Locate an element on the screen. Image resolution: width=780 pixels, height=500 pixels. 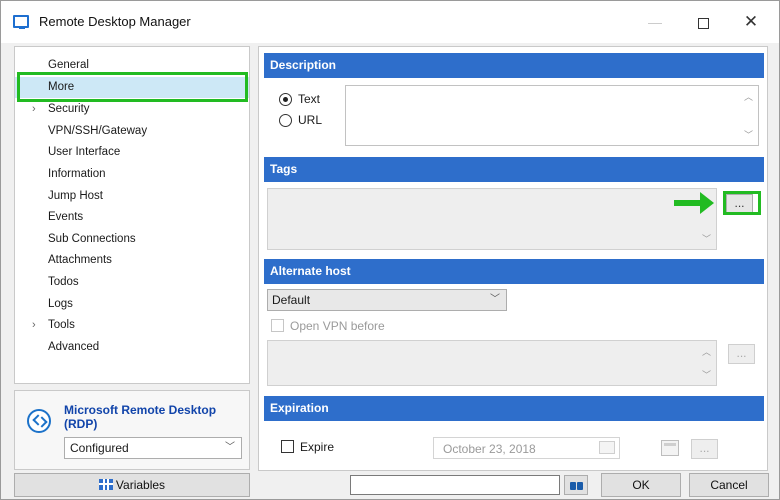
entry-status-value: Configured is located at coordinates (99, 448).